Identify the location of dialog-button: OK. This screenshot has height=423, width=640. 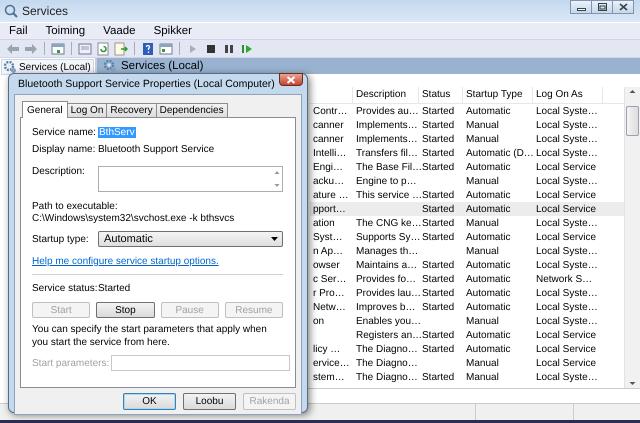
(149, 401).